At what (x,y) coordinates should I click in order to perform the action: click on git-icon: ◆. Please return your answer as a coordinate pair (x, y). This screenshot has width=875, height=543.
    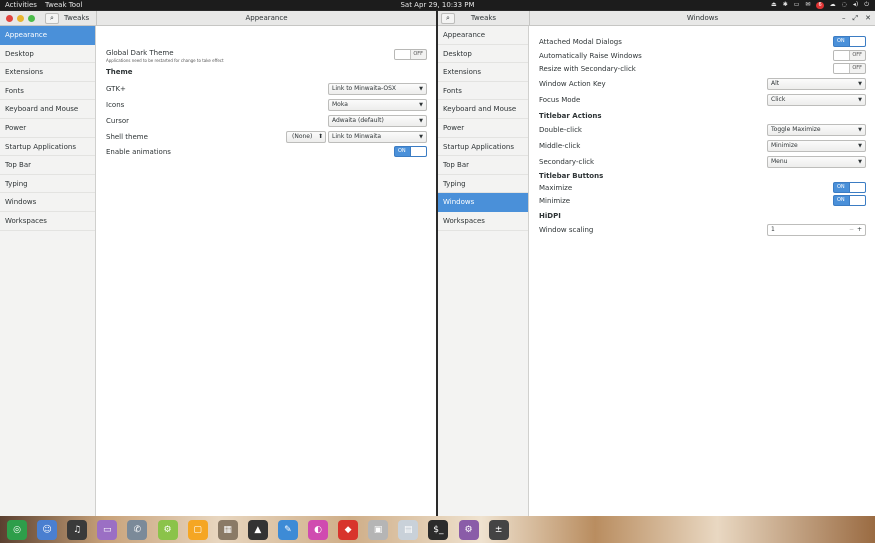
    Looking at the image, I should click on (348, 530).